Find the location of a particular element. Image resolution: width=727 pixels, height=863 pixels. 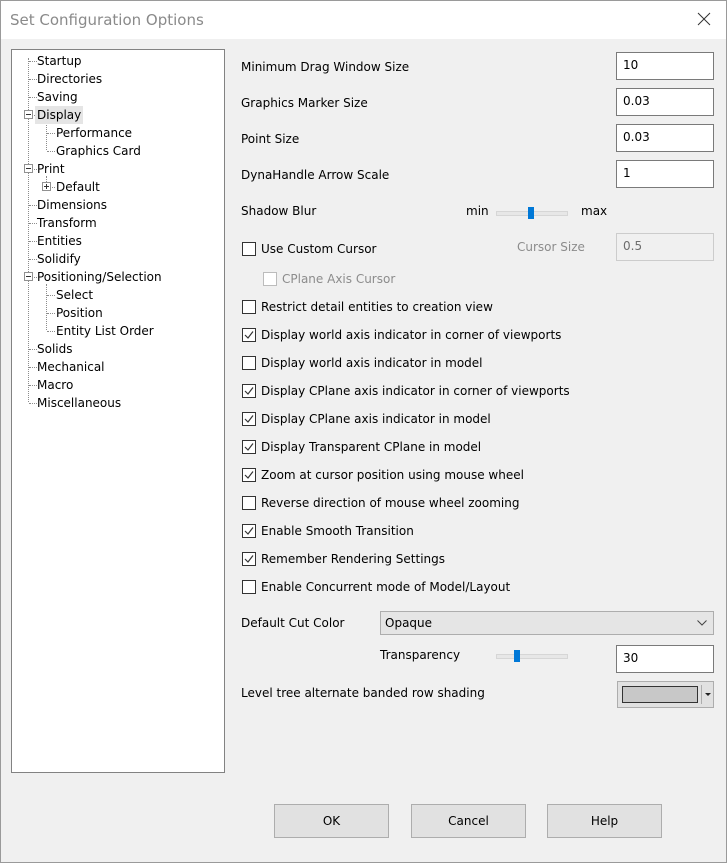

tree-item-positioning-selection: Positioning/Selection is located at coordinates (99, 277).